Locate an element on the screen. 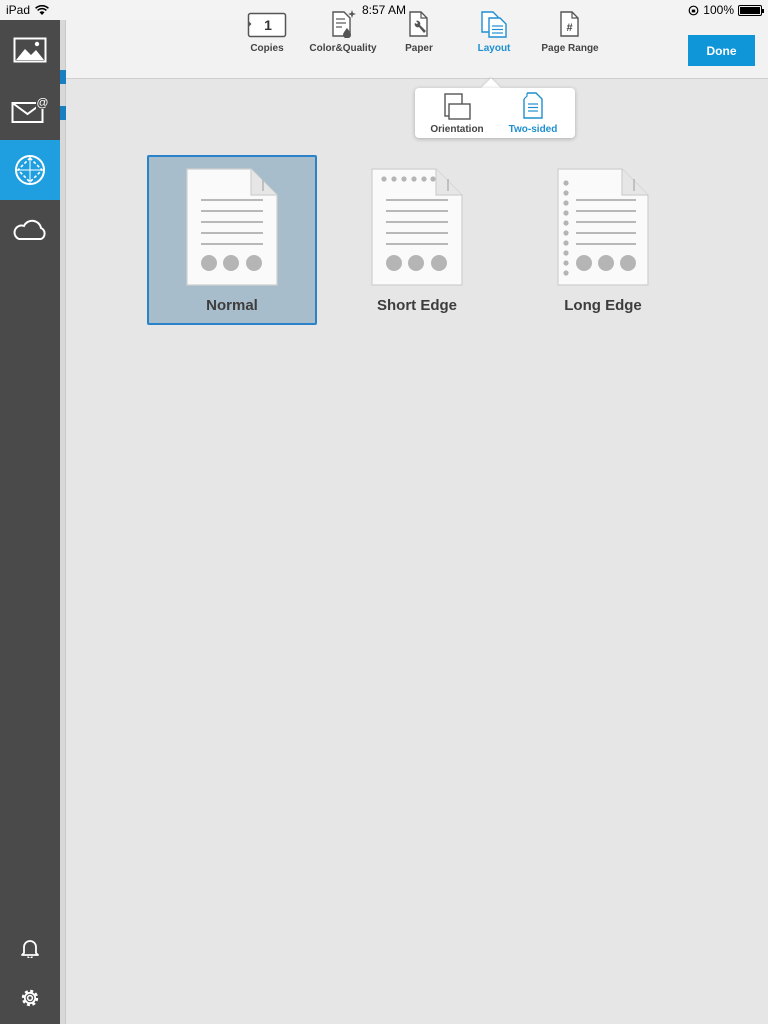 The image size is (768, 1024). print-target-icon is located at coordinates (30, 170).